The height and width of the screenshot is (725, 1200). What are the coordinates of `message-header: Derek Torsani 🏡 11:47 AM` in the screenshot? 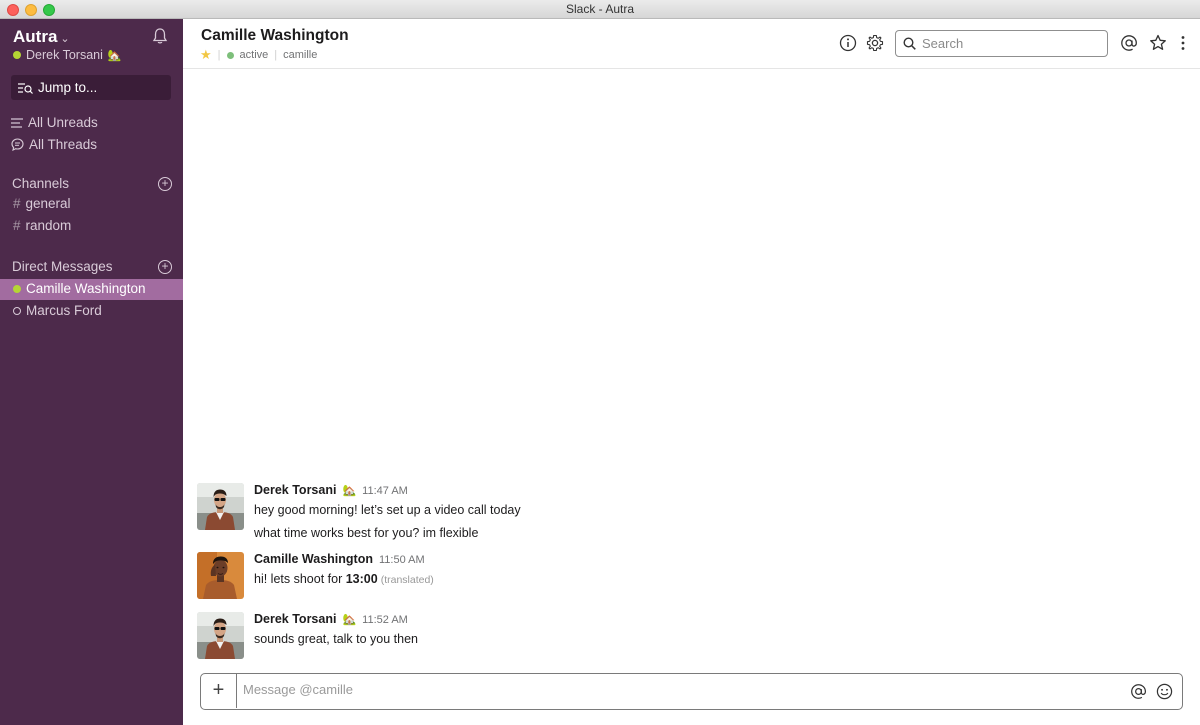 It's located at (387, 490).